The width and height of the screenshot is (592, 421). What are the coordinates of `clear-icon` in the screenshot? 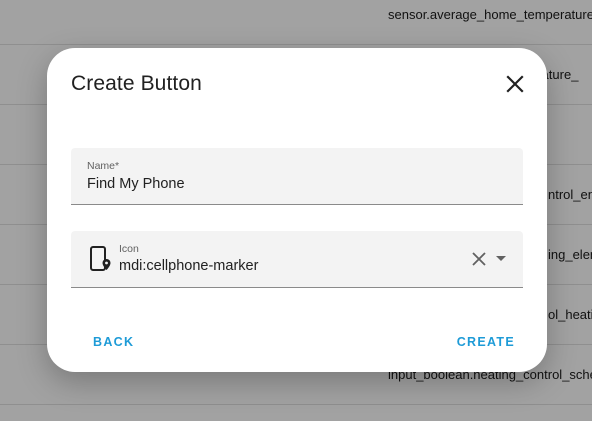 It's located at (479, 259).